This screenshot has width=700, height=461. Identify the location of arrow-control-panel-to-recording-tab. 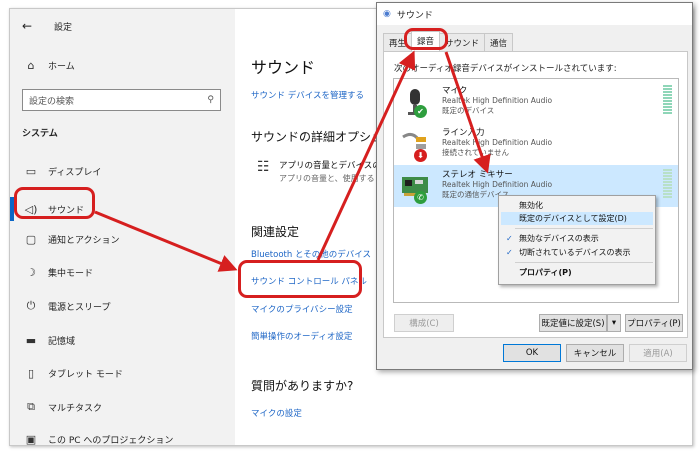
(366, 155).